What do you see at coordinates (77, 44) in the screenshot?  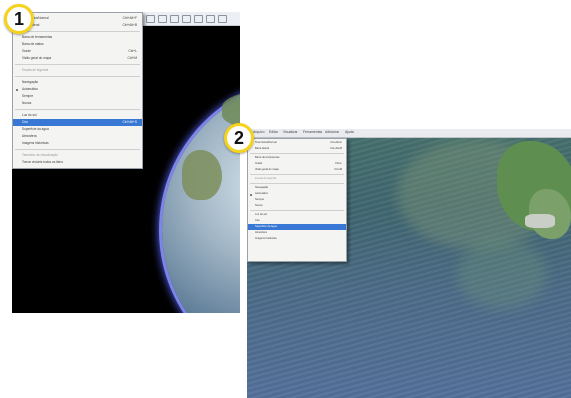 I see `menu-item-statusbar: Barra de status` at bounding box center [77, 44].